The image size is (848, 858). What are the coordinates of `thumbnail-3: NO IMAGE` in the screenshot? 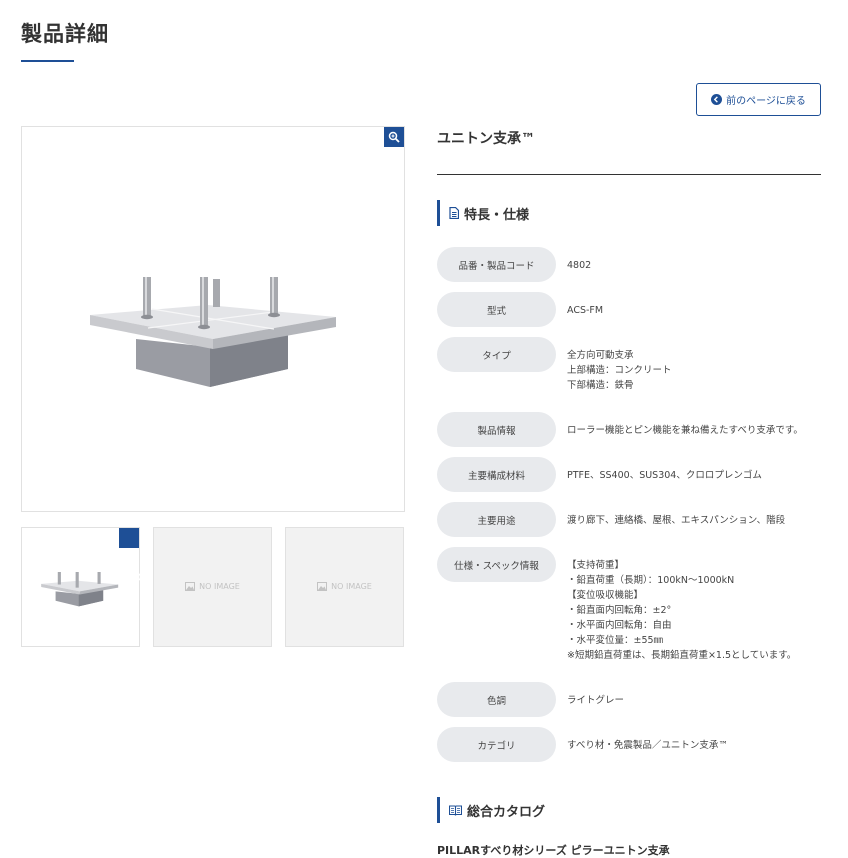 It's located at (344, 587).